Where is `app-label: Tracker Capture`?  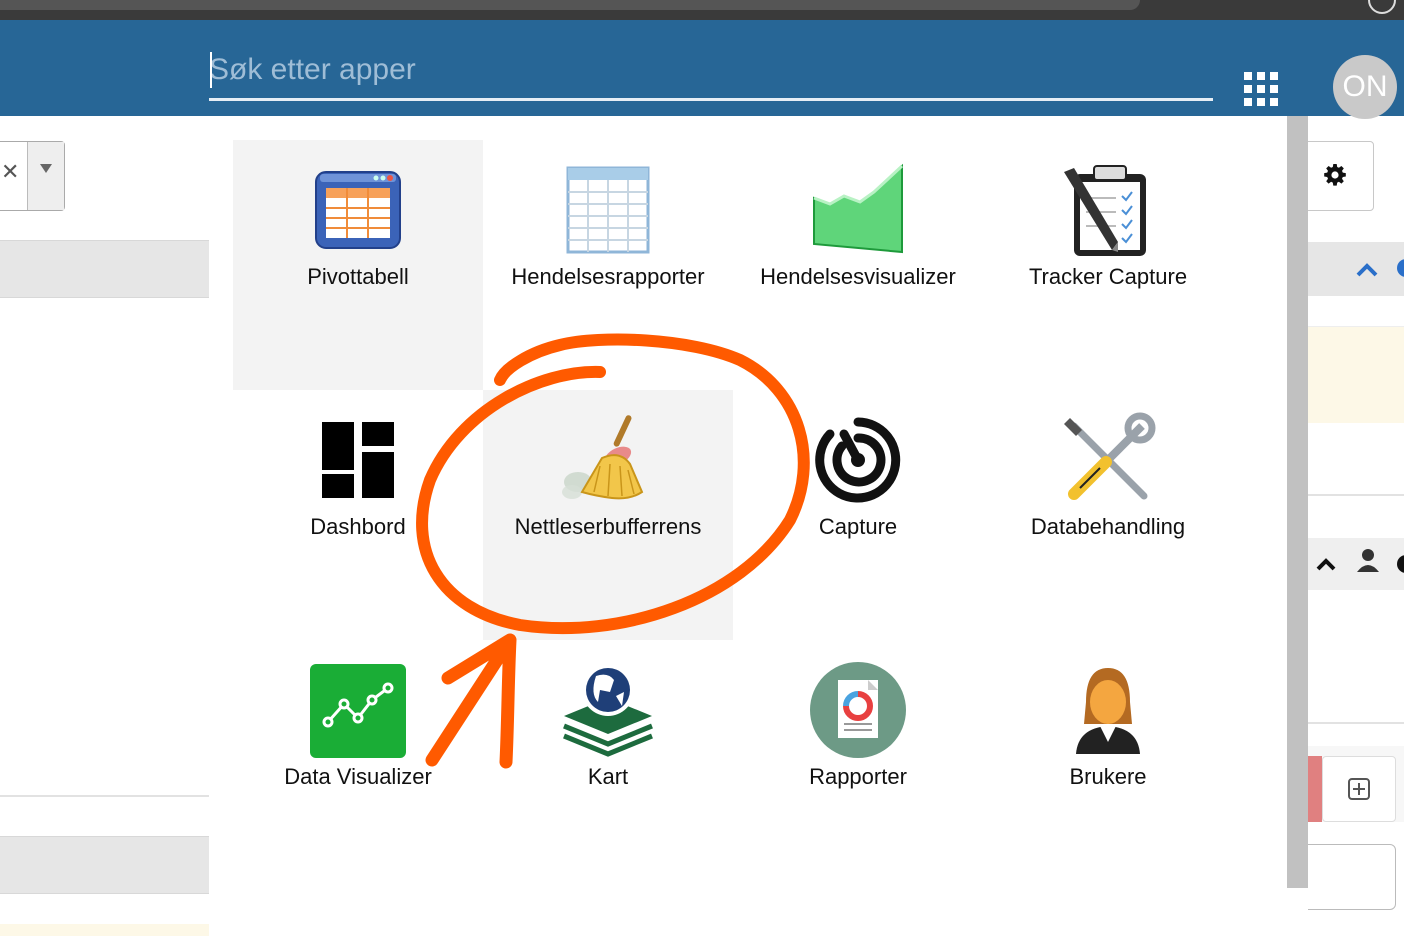 app-label: Tracker Capture is located at coordinates (1108, 276).